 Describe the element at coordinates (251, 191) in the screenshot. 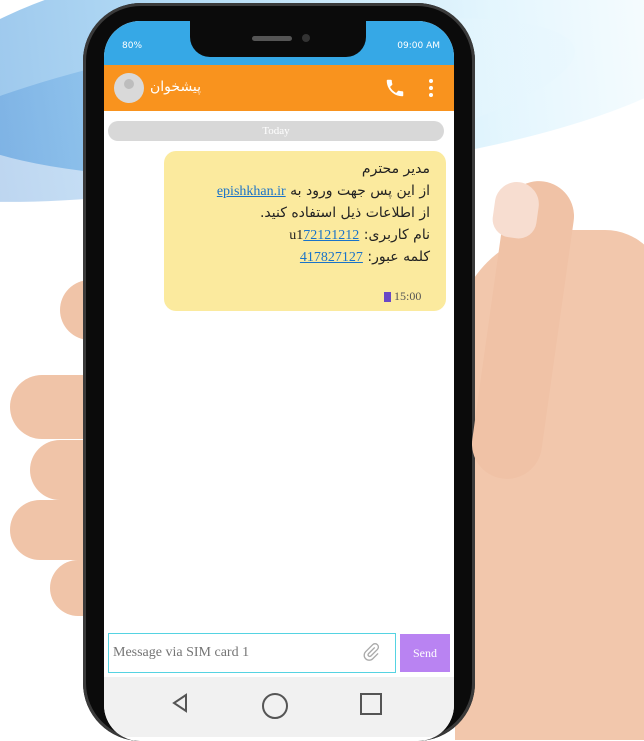

I see `website-link: epishkhan.ir` at that location.